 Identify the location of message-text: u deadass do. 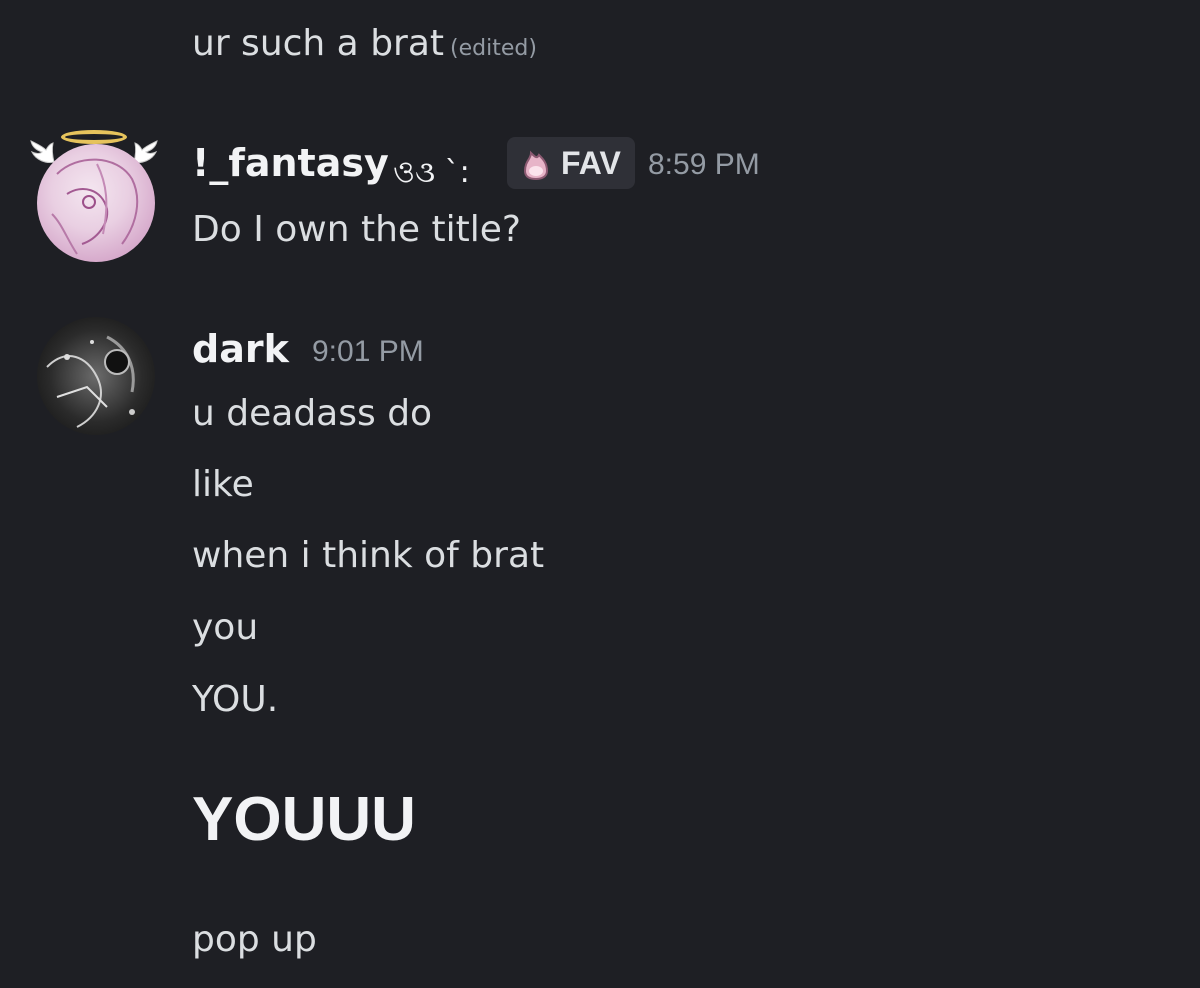
(312, 413).